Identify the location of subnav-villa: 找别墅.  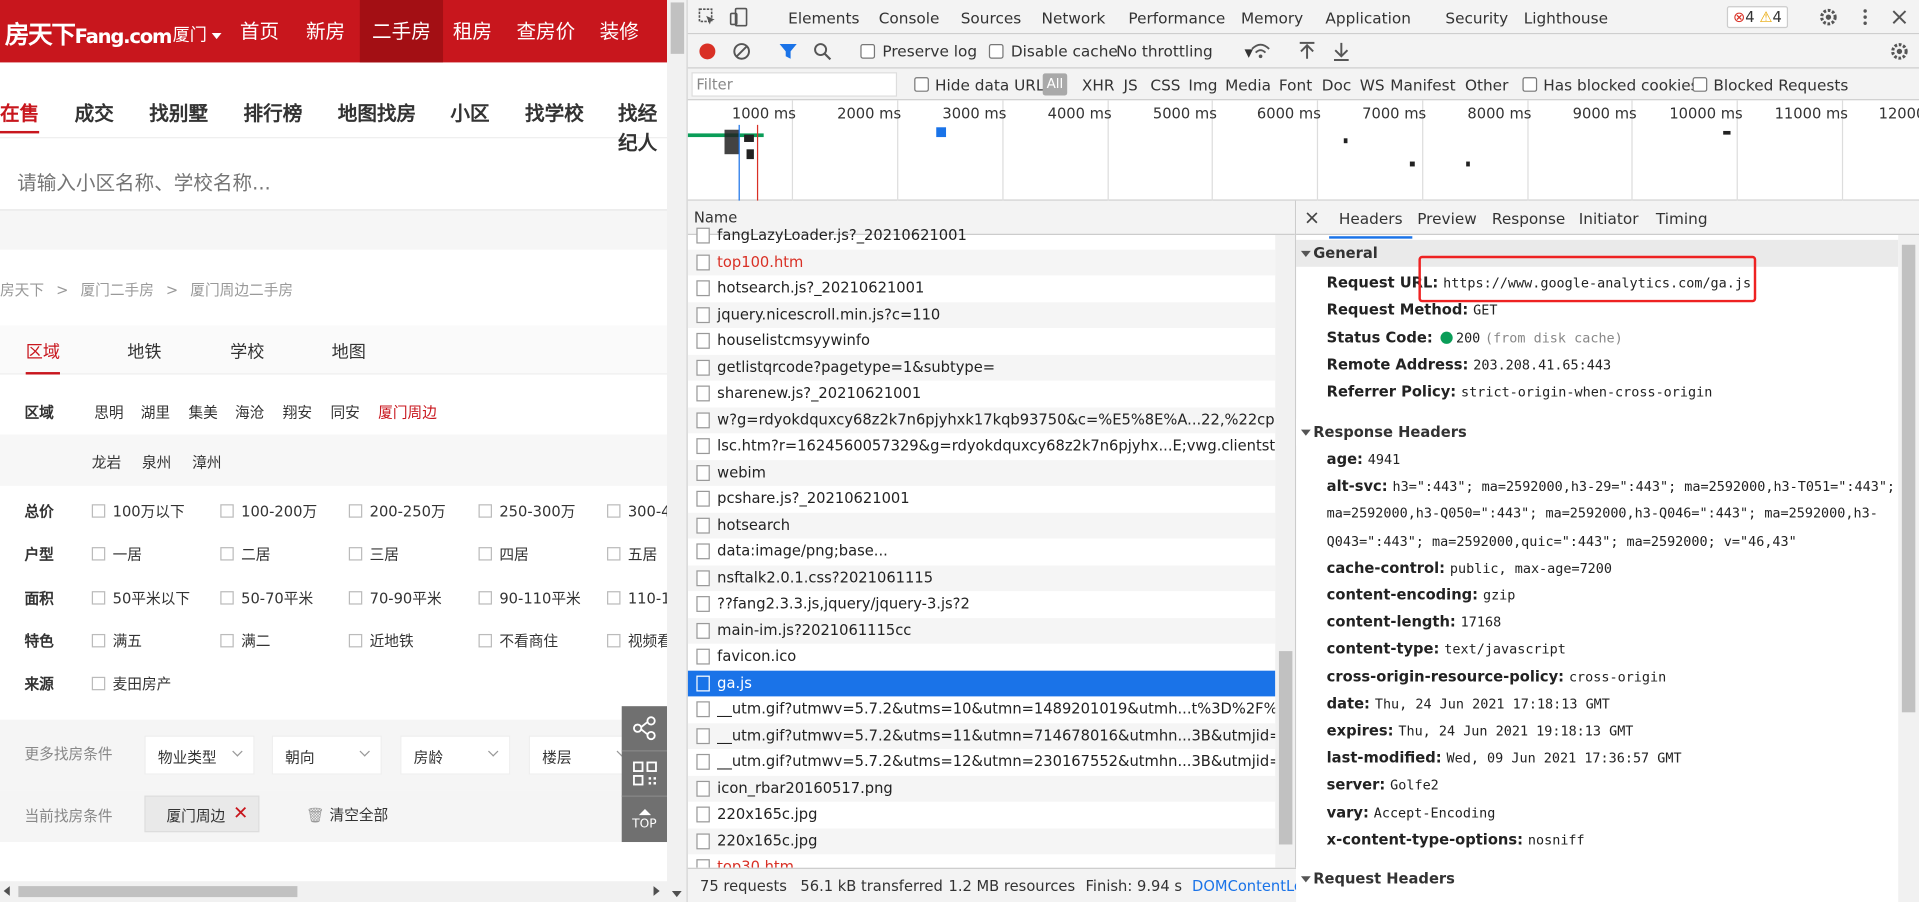
(178, 111).